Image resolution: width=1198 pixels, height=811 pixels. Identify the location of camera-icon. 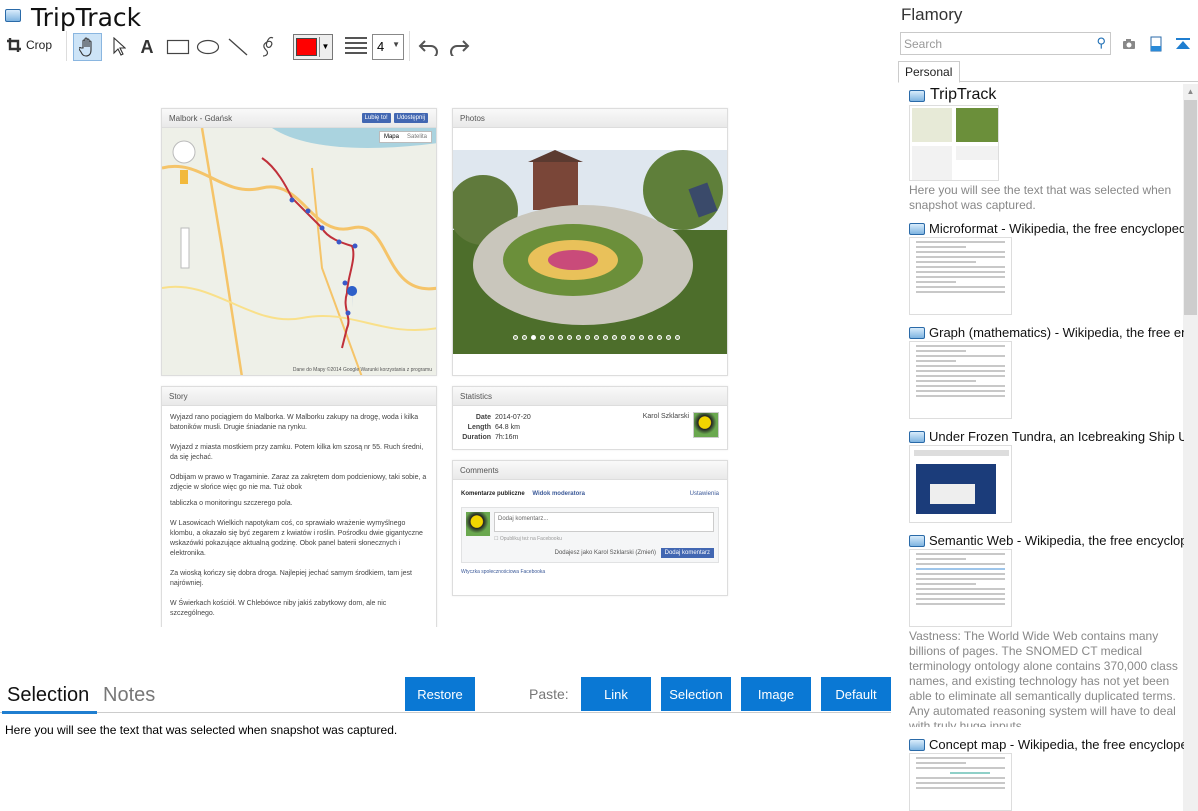
(1129, 44).